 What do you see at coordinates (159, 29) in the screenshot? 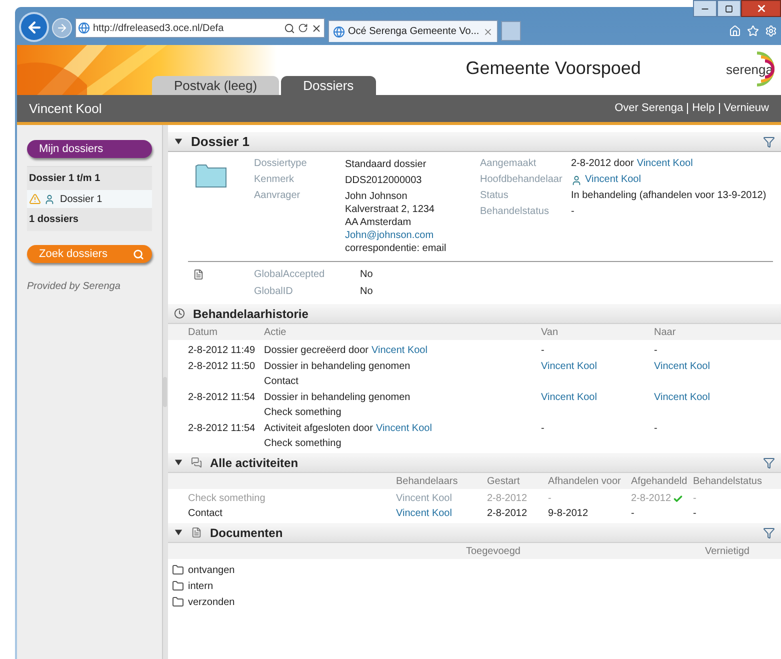
I see `address-text: http://dfreleased3.oce.nl/Defa` at bounding box center [159, 29].